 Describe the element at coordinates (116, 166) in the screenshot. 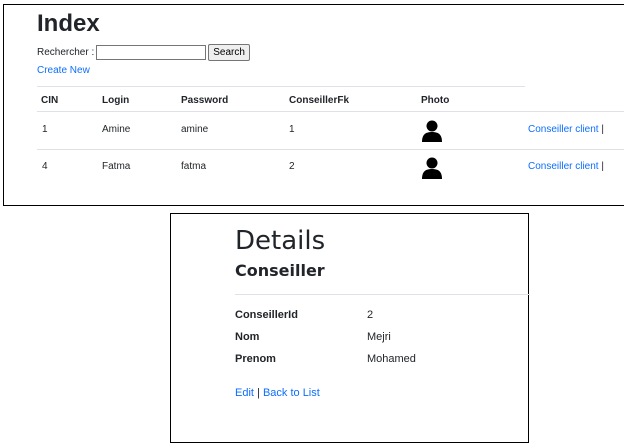

I see `cell-login: Fatma` at that location.